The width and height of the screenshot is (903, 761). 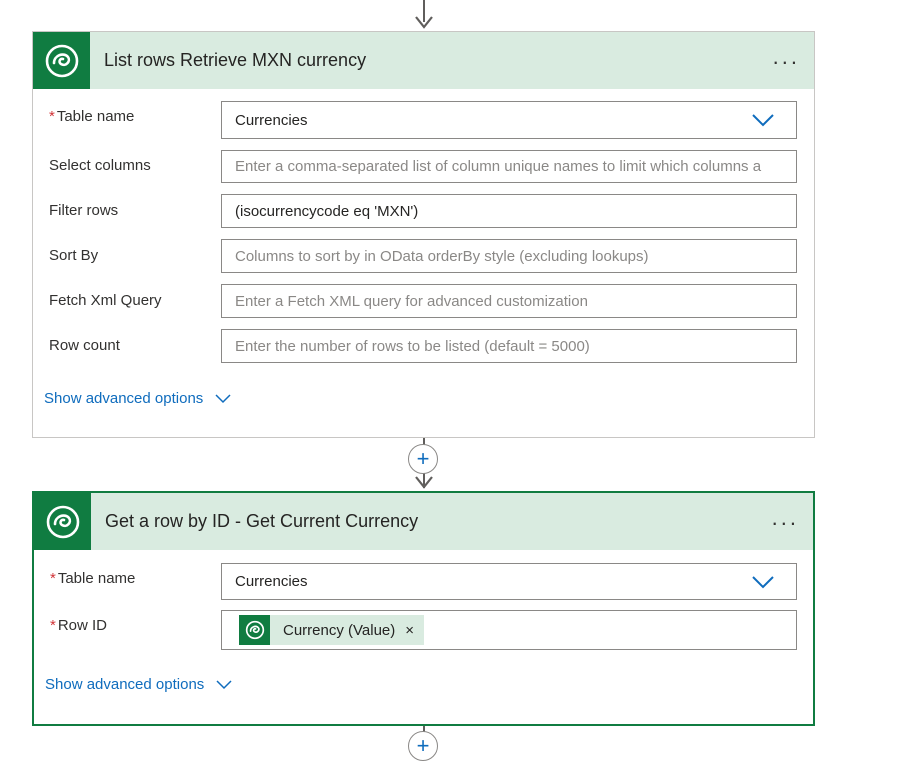 I want to click on card-title: List rows Retrieve MXN currency, so click(x=235, y=60).